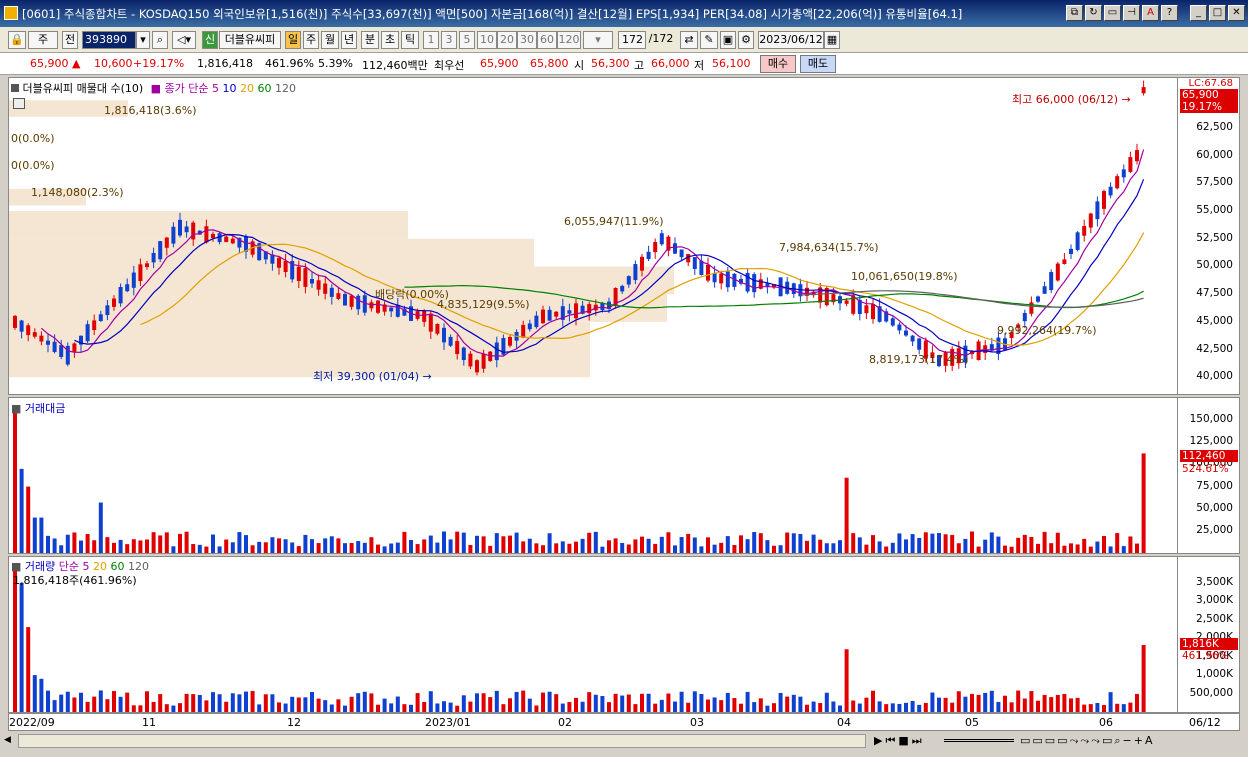 The image size is (1248, 757). What do you see at coordinates (442, 741) in the screenshot?
I see `horizontal-scrollbar` at bounding box center [442, 741].